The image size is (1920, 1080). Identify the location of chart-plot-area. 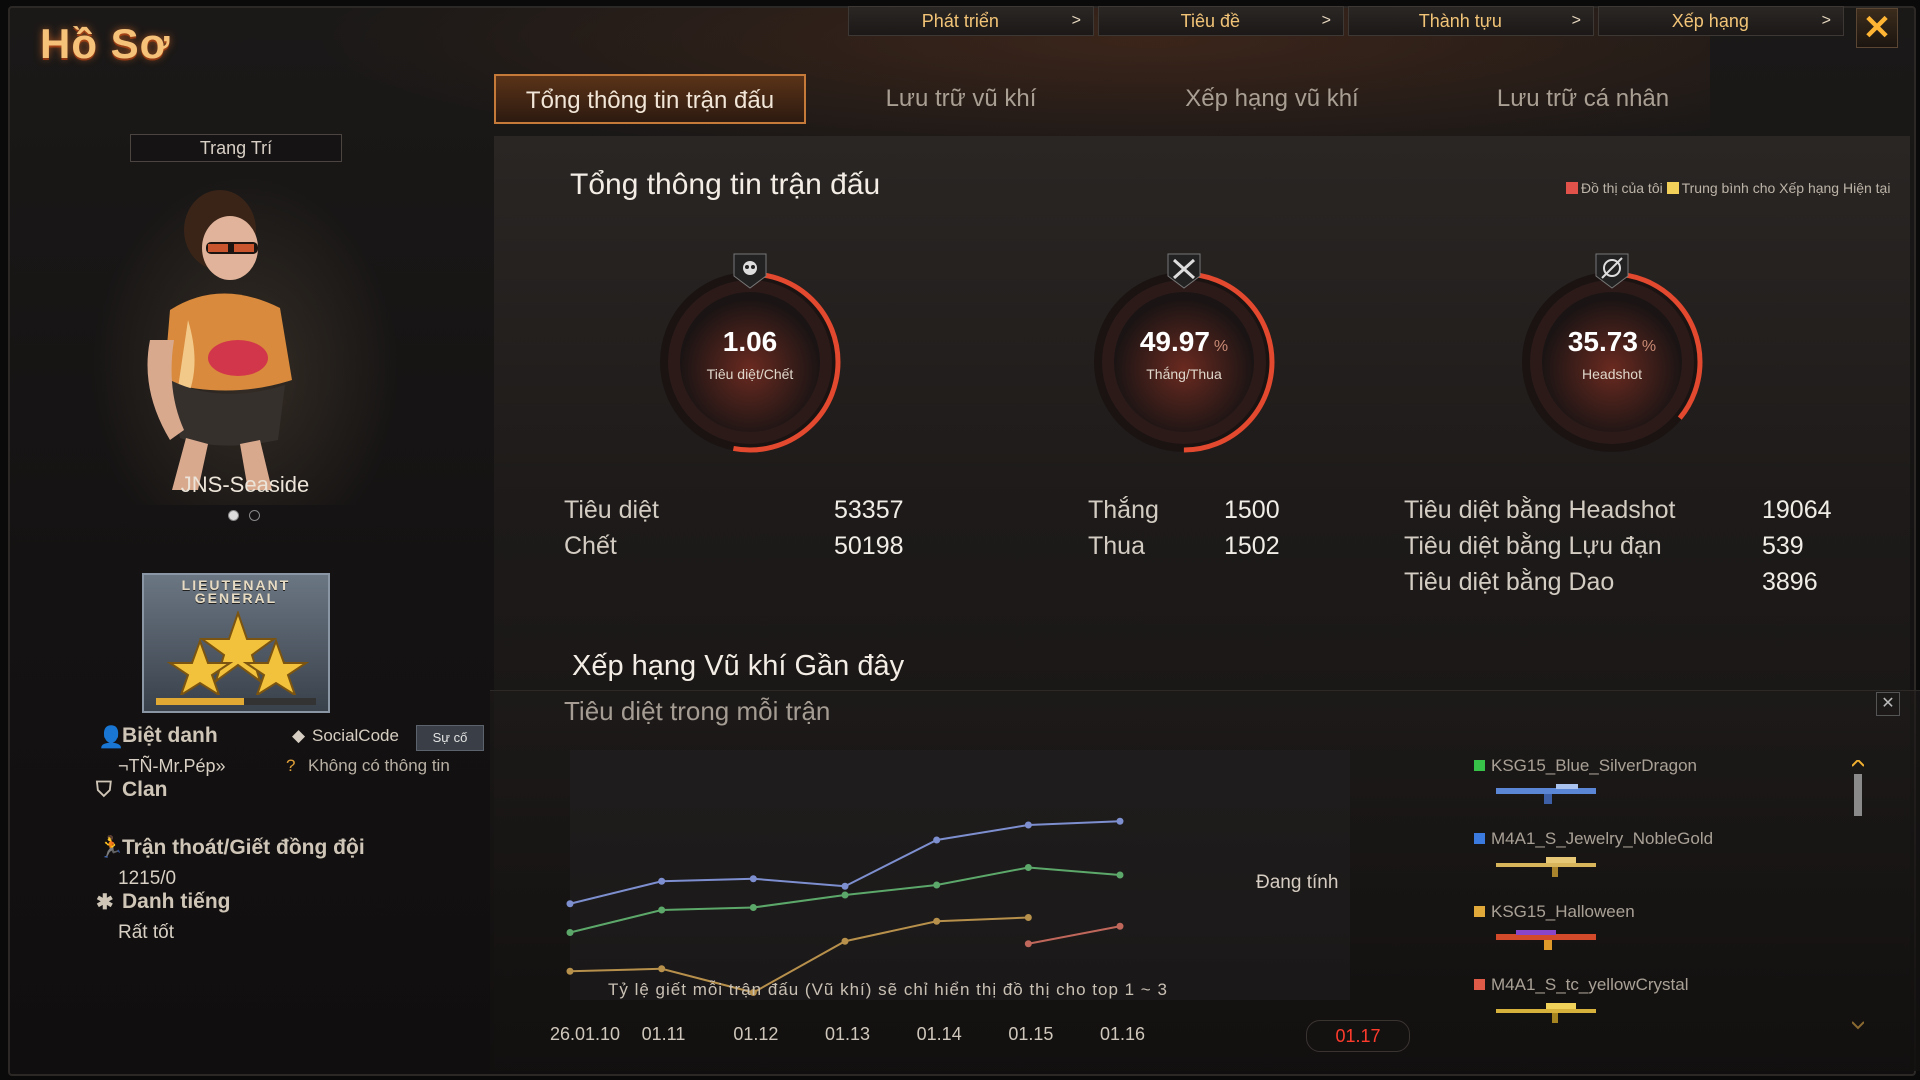
(960, 875).